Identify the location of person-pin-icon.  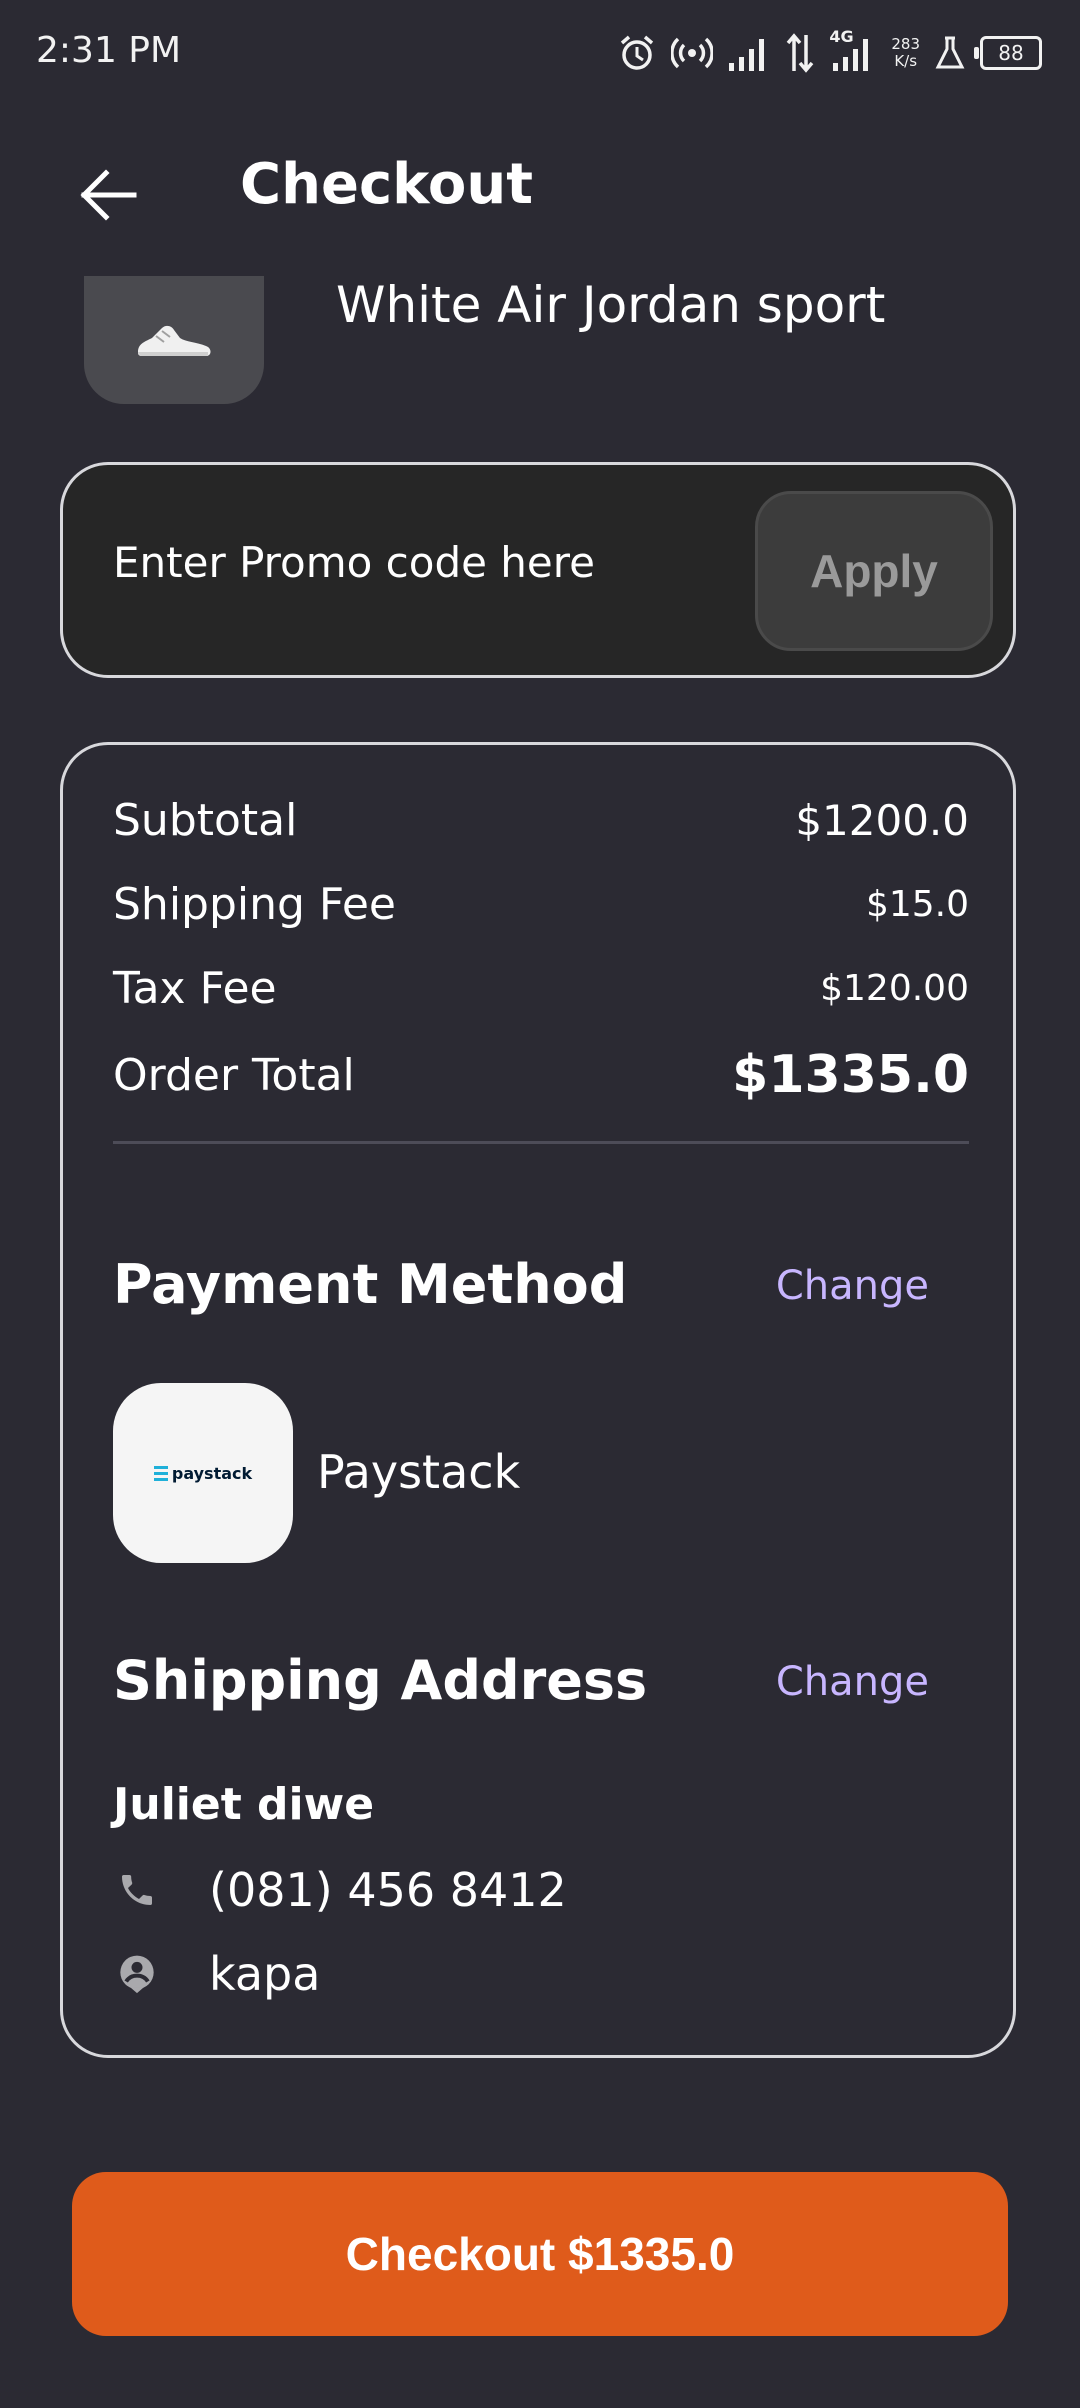
(137, 1974).